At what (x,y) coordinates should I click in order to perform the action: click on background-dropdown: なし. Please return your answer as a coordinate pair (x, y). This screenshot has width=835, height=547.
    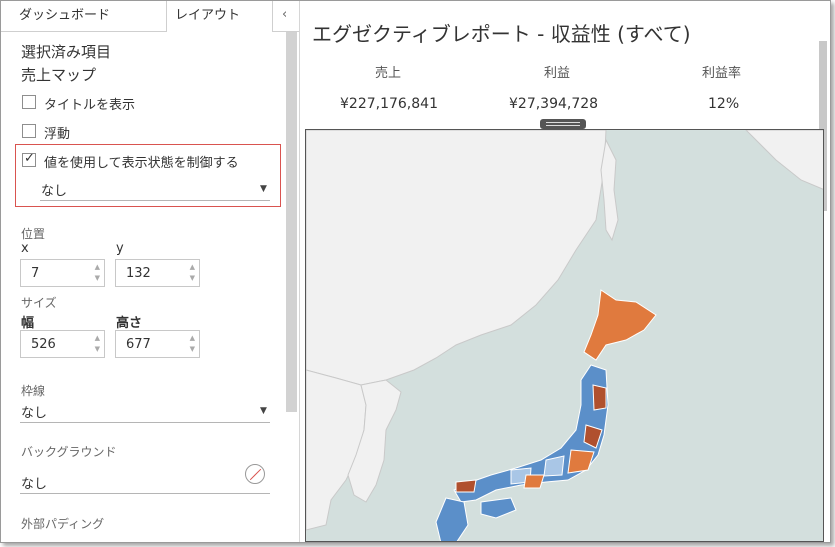
    Looking at the image, I should click on (34, 482).